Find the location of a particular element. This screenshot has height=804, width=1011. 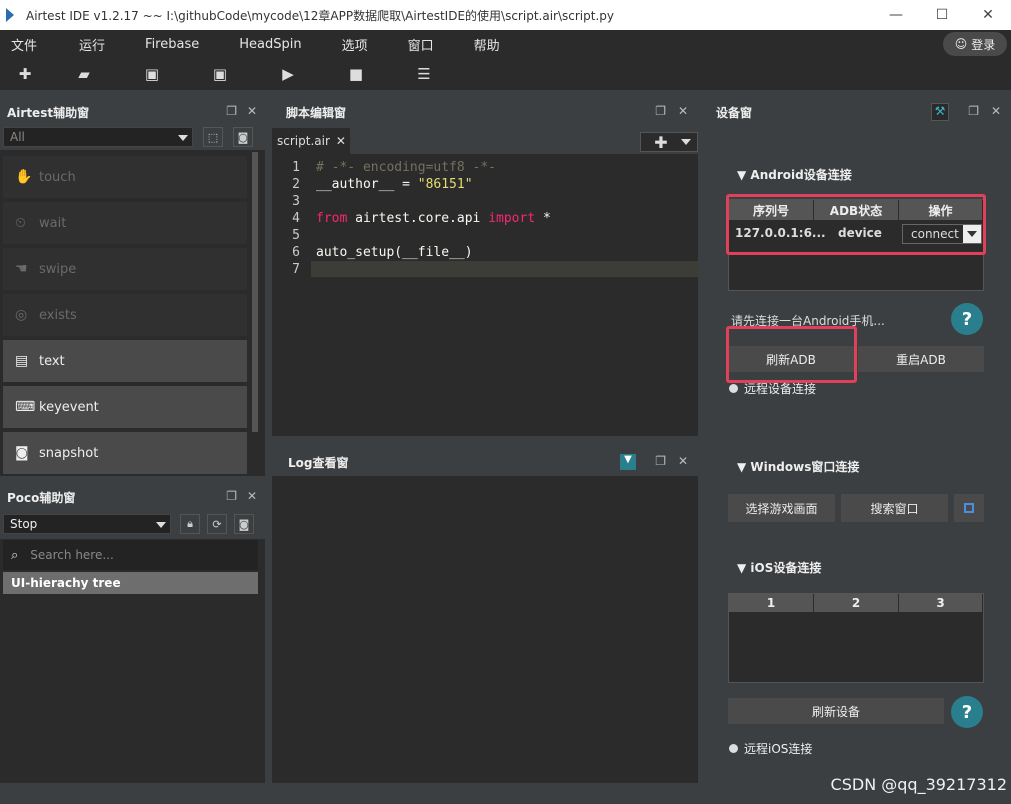

refresh-icon: ⟳ is located at coordinates (217, 524).